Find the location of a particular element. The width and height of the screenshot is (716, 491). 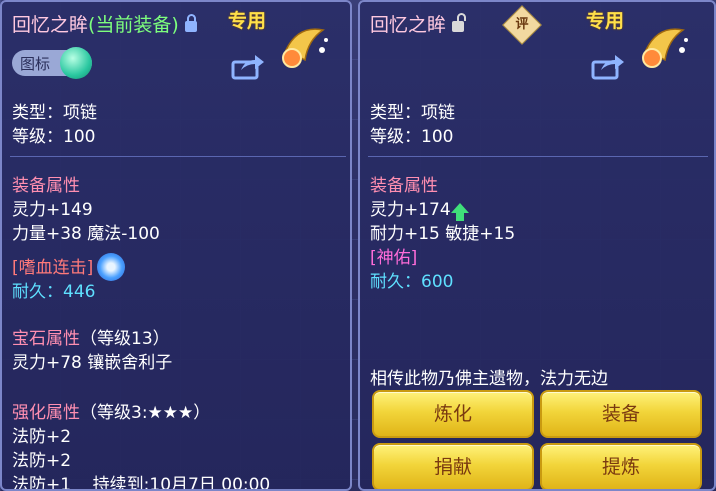

donate-button: 捐献 is located at coordinates (453, 466).